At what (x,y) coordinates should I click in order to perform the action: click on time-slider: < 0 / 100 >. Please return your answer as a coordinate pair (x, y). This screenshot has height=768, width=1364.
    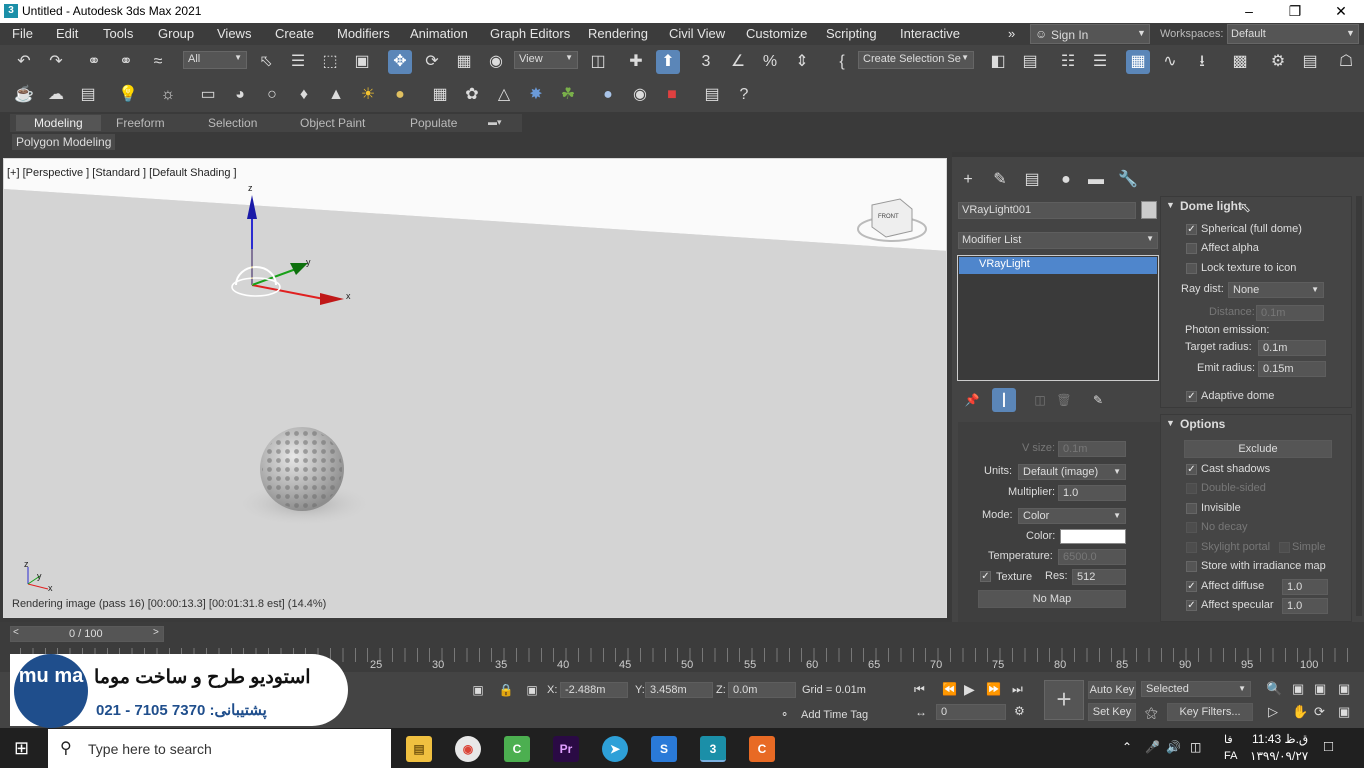
    Looking at the image, I should click on (87, 634).